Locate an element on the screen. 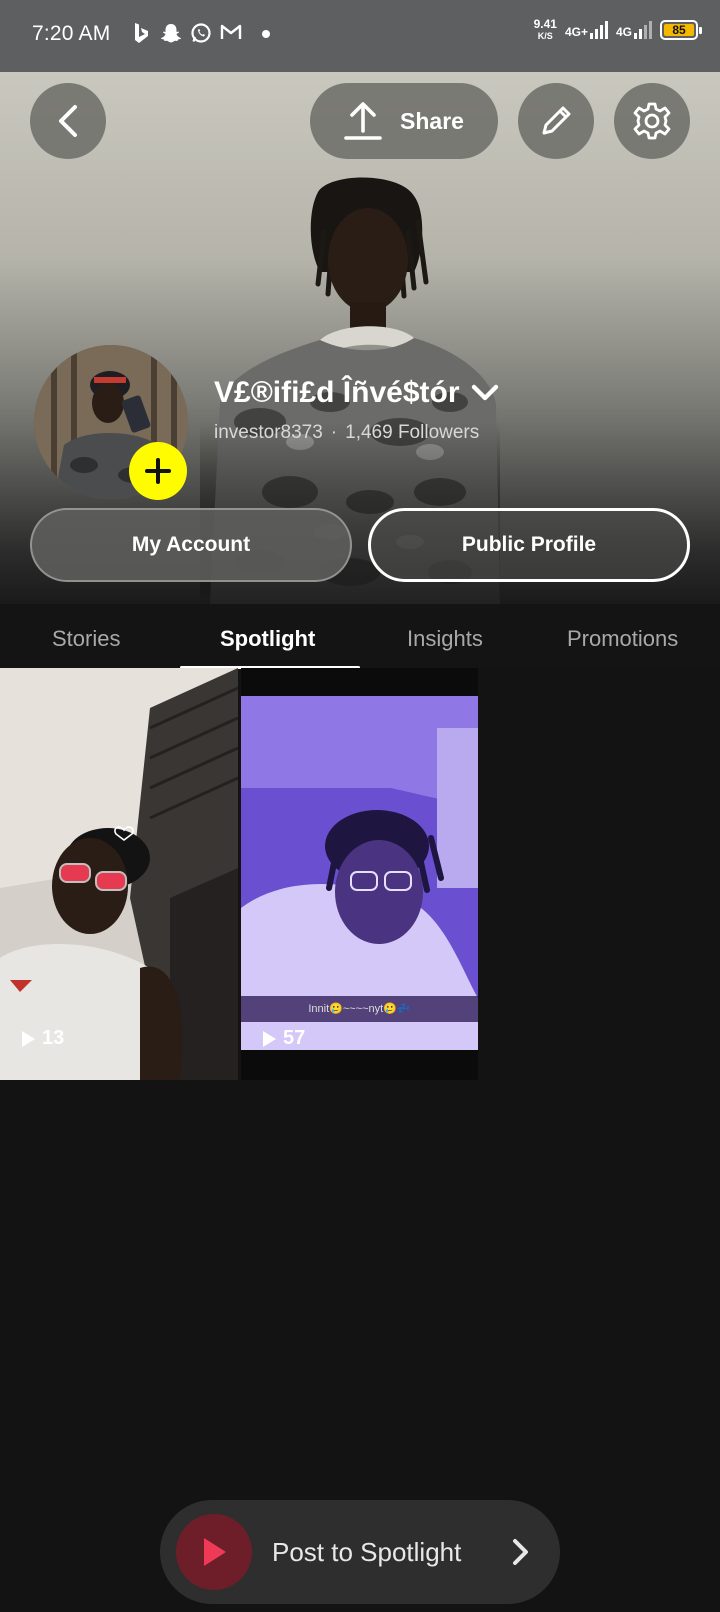 Image resolution: width=720 pixels, height=1612 pixels. my-account-button: My Account is located at coordinates (191, 545).